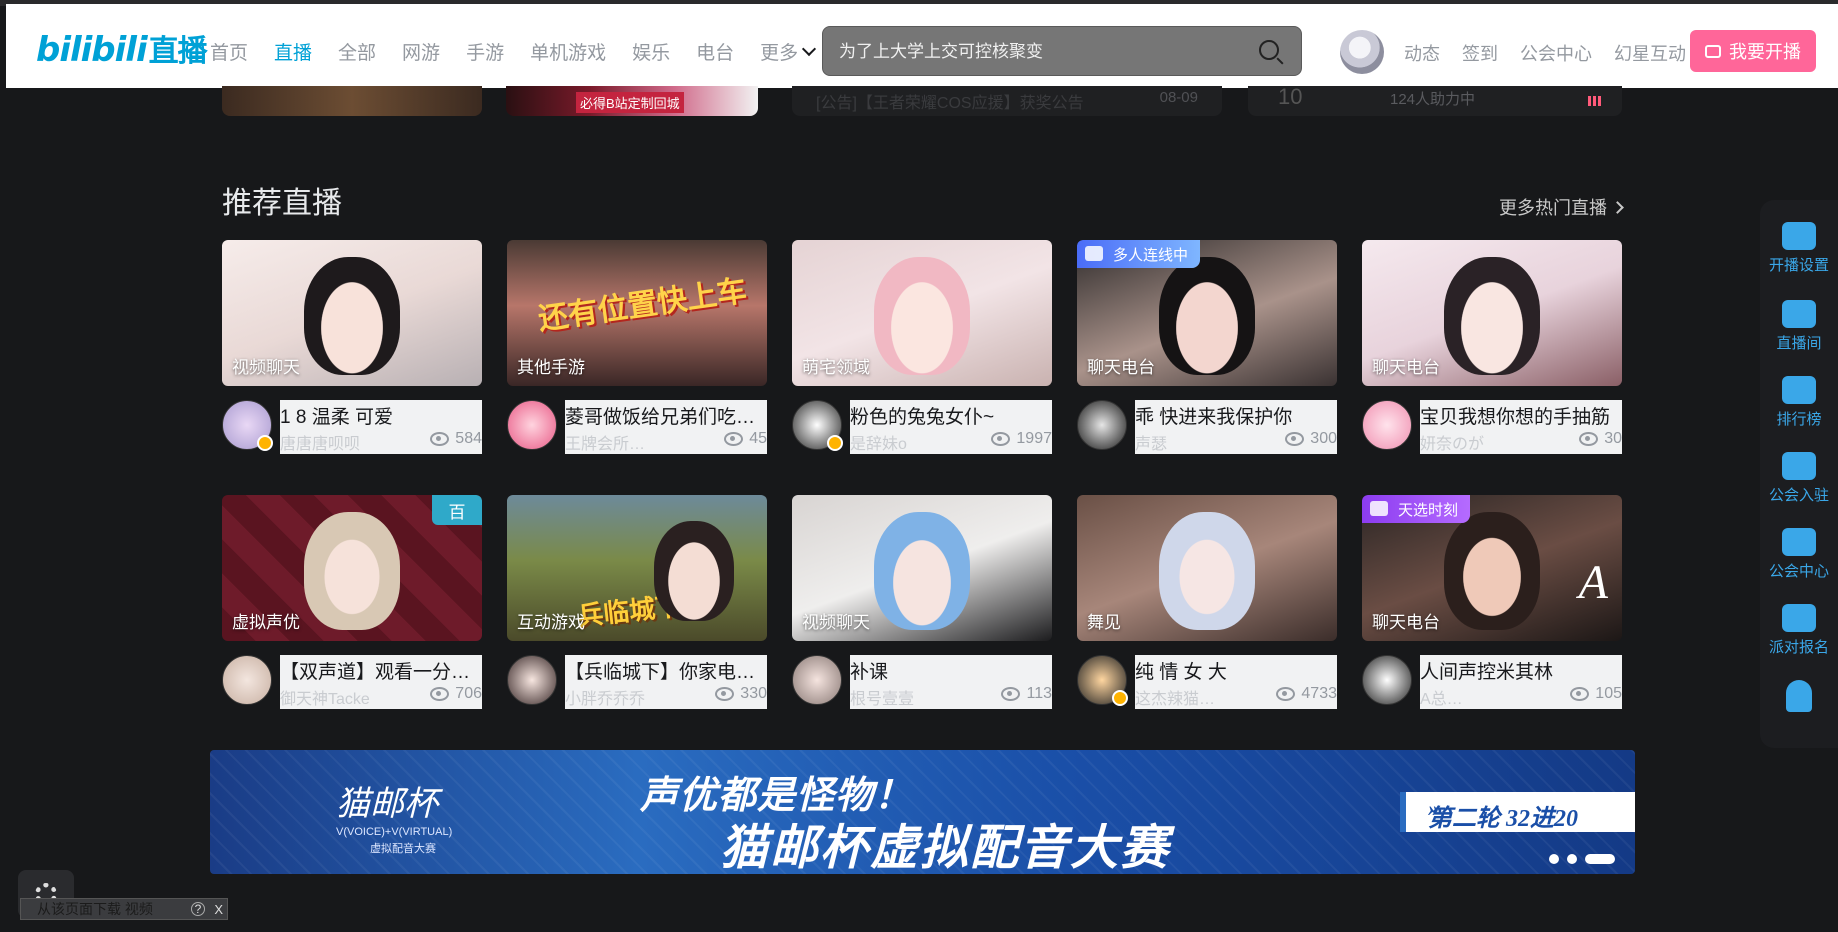  What do you see at coordinates (637, 568) in the screenshot?
I see `room-cover: 兵临城下 互动游戏` at bounding box center [637, 568].